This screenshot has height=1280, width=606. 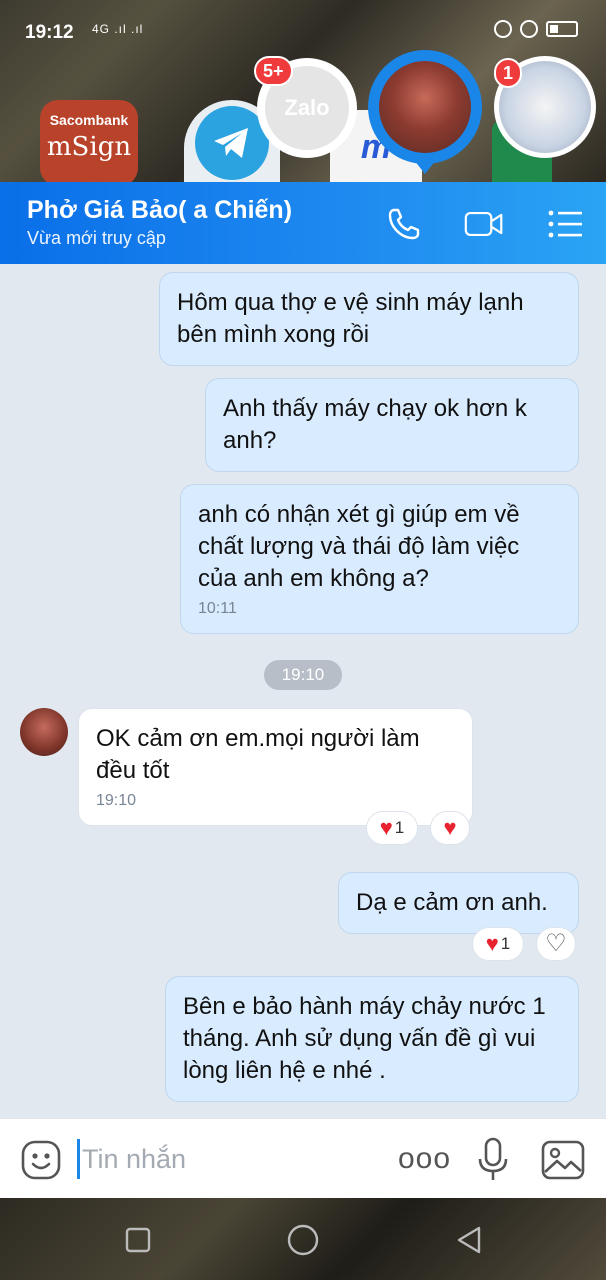 I want to click on message-input-bar: ooo, so click(x=303, y=1158).